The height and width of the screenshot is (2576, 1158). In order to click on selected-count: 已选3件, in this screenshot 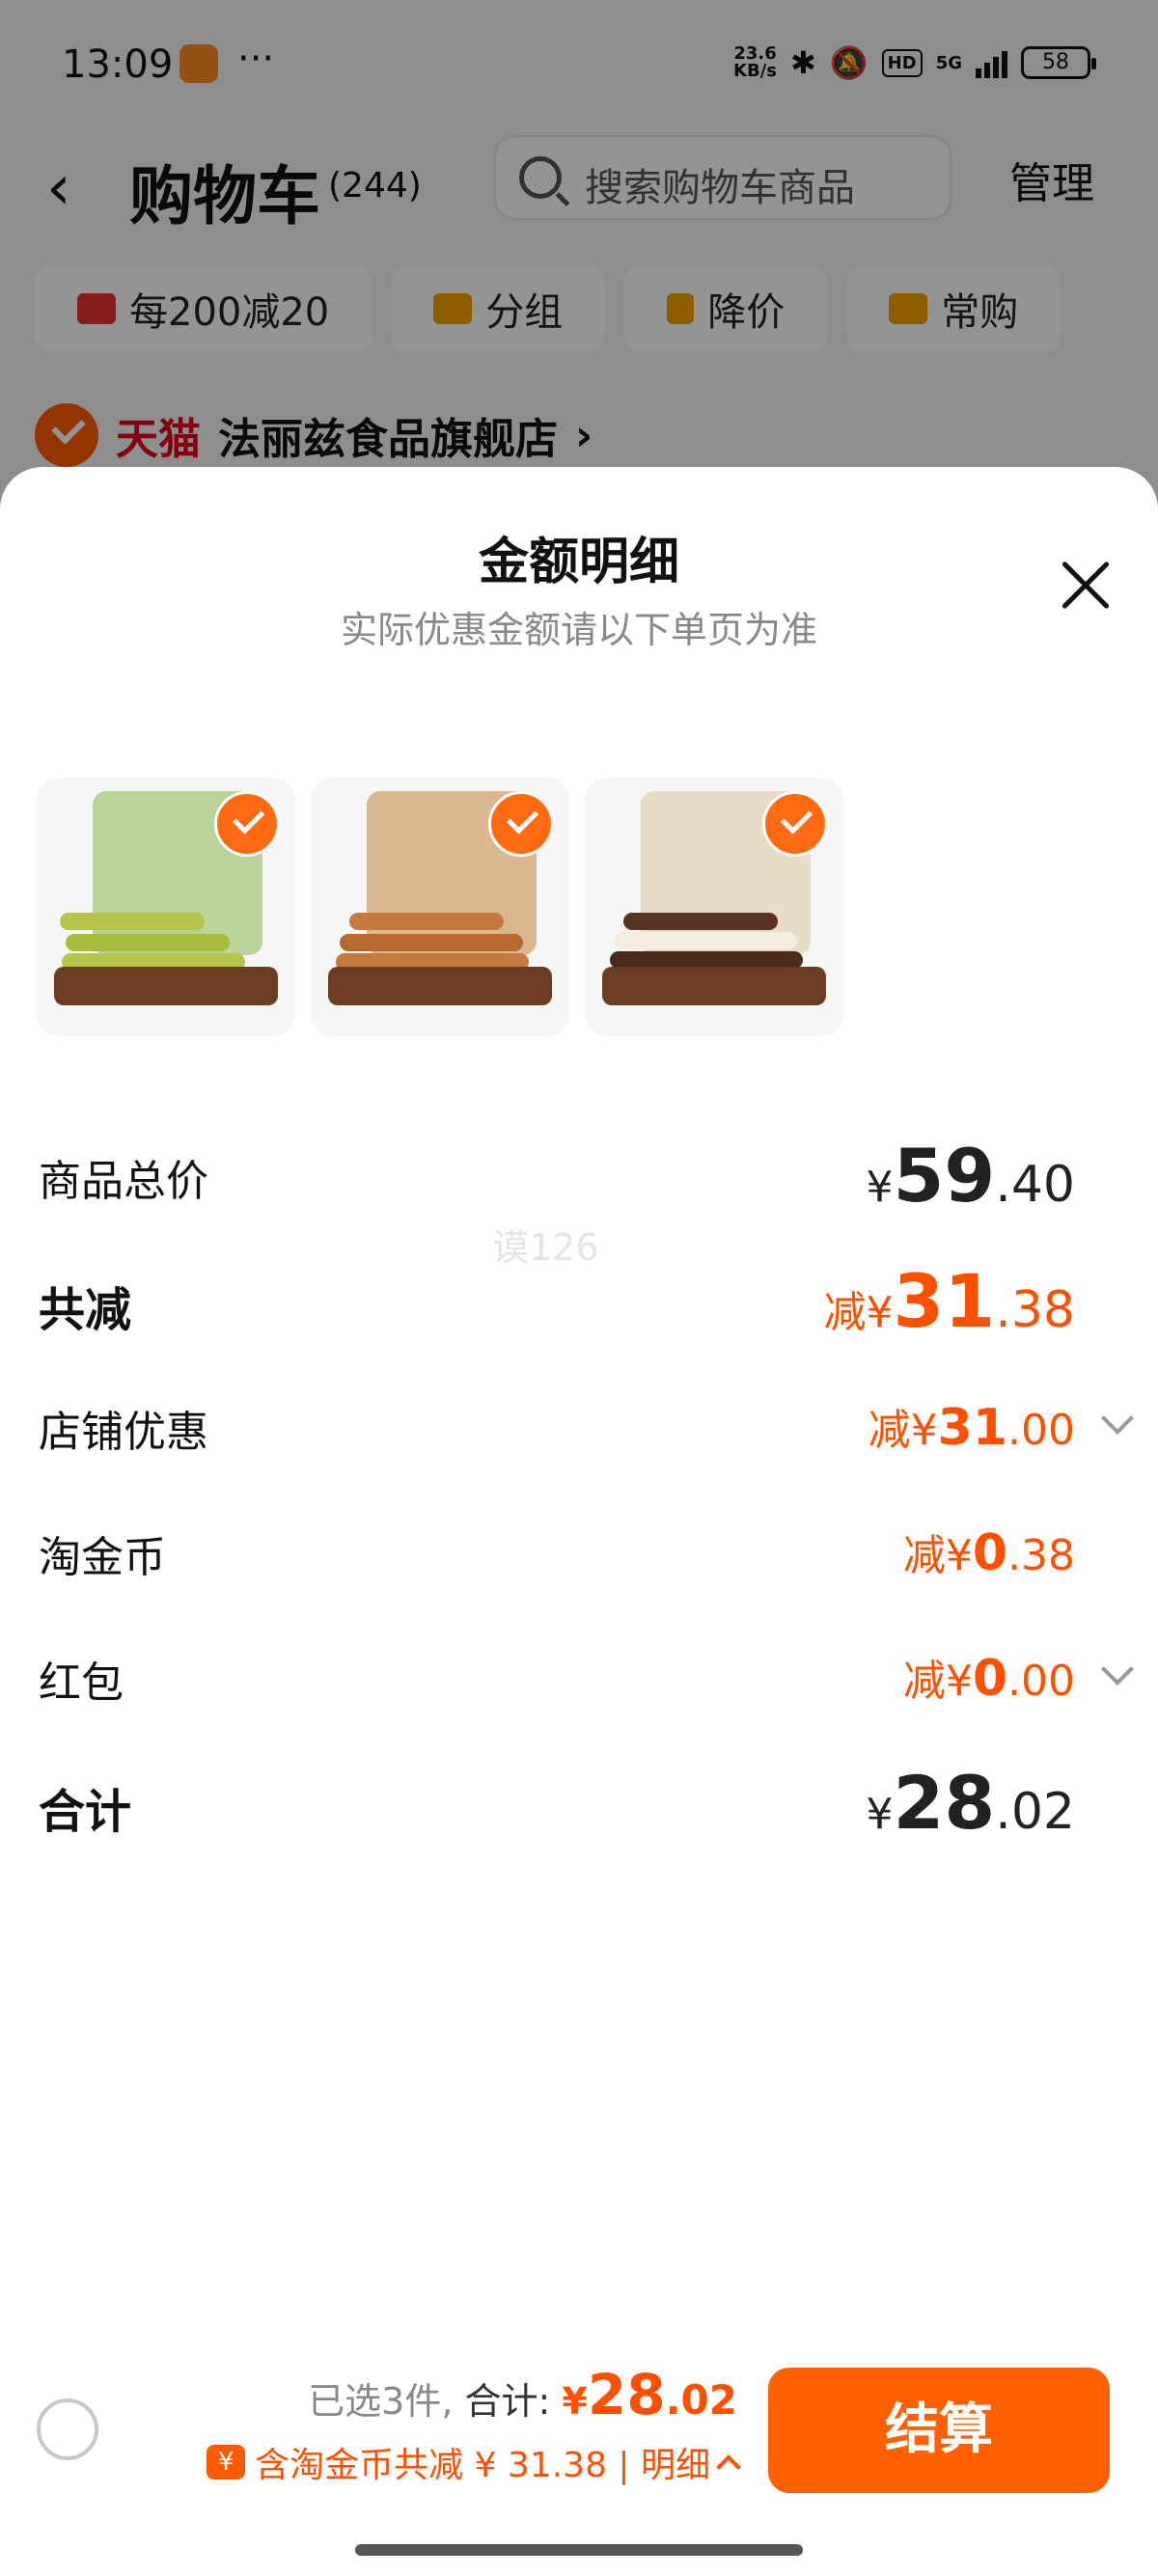, I will do `click(381, 2401)`.